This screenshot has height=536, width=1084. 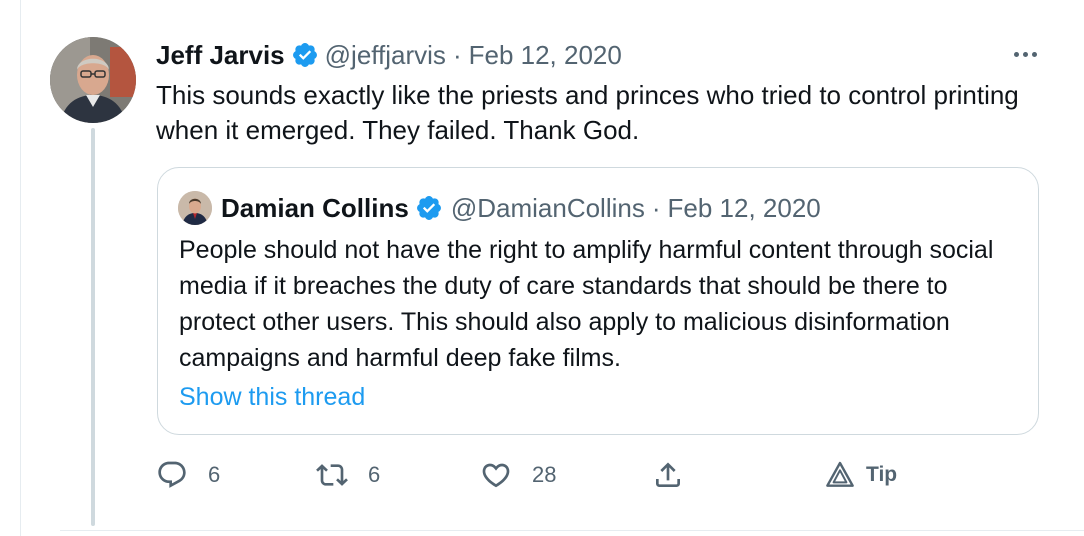 What do you see at coordinates (545, 55) in the screenshot?
I see `tweet-date: Feb 12, 2020` at bounding box center [545, 55].